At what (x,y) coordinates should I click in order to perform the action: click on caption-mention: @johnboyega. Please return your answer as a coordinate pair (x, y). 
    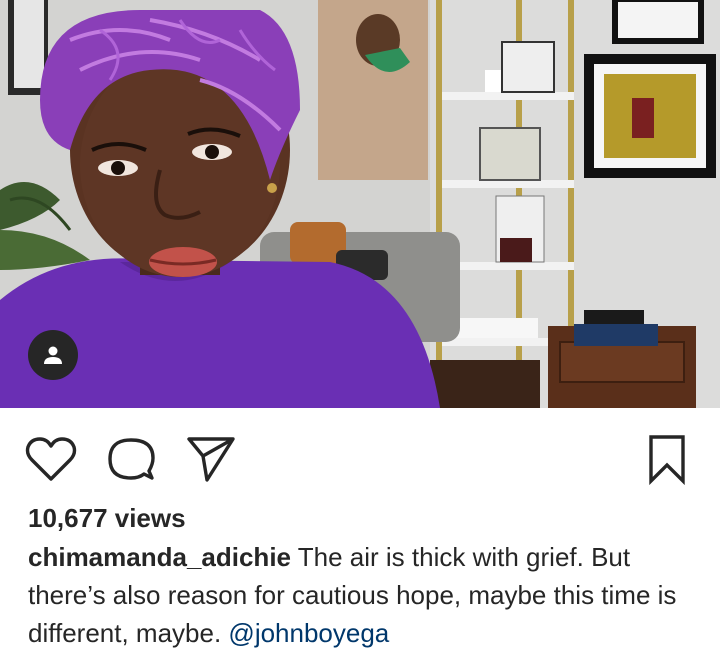
    Looking at the image, I should click on (308, 633).